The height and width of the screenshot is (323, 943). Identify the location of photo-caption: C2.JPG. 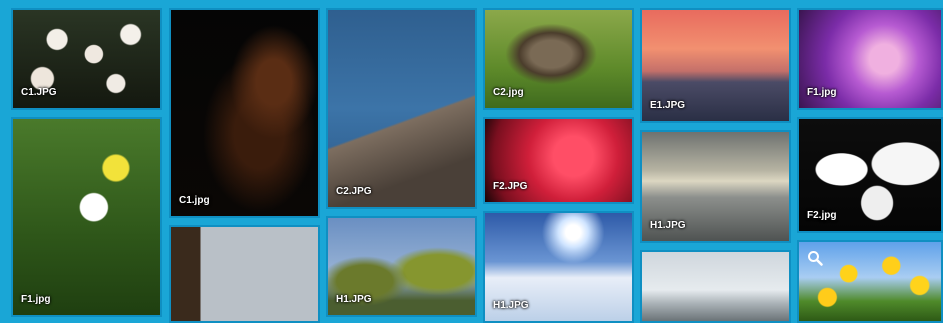
(354, 191).